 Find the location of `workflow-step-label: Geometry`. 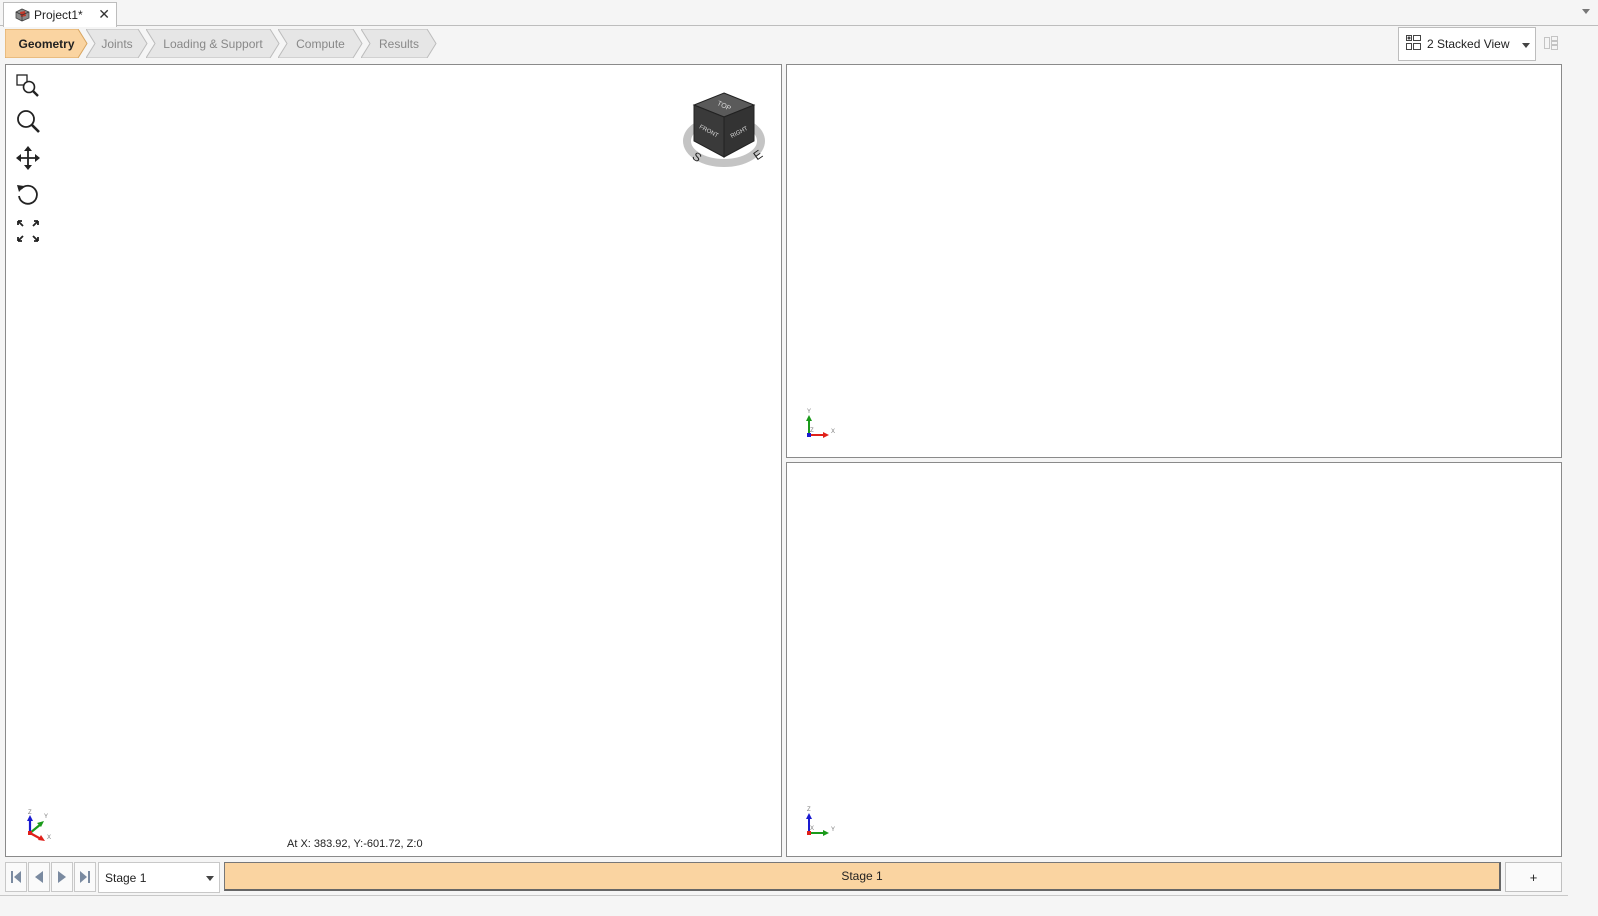

workflow-step-label: Geometry is located at coordinates (46, 43).